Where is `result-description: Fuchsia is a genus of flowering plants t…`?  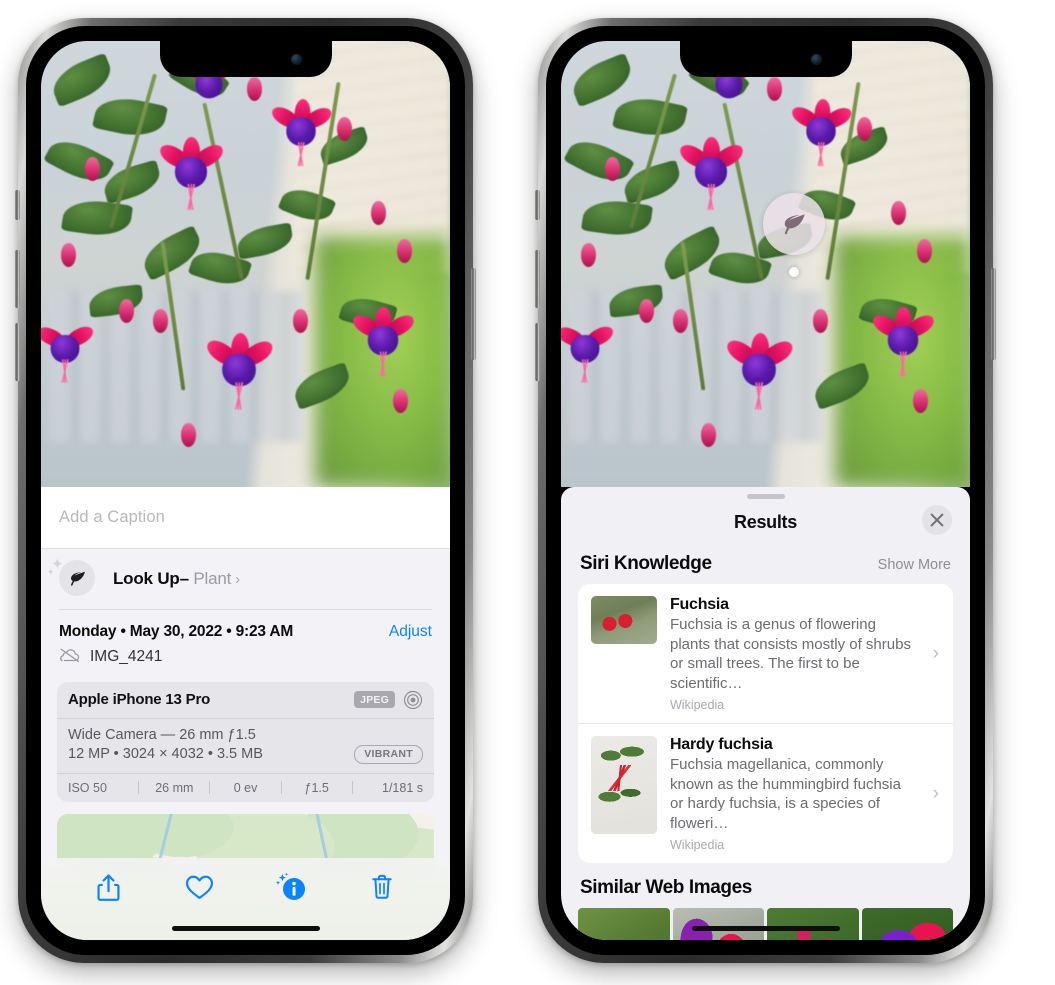 result-description: Fuchsia is a genus of flowering plants t… is located at coordinates (790, 654).